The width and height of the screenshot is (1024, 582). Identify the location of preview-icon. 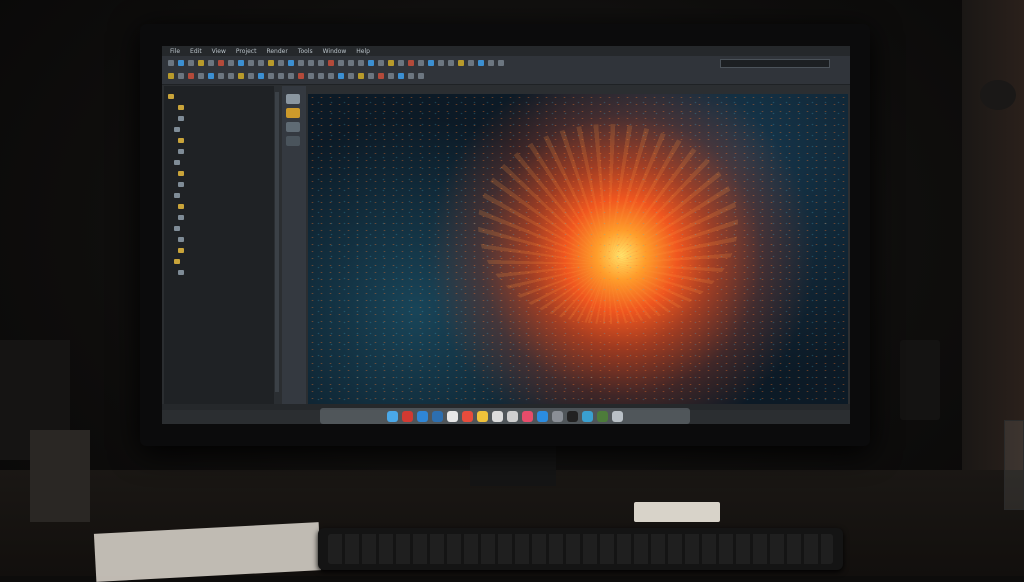
(512, 416).